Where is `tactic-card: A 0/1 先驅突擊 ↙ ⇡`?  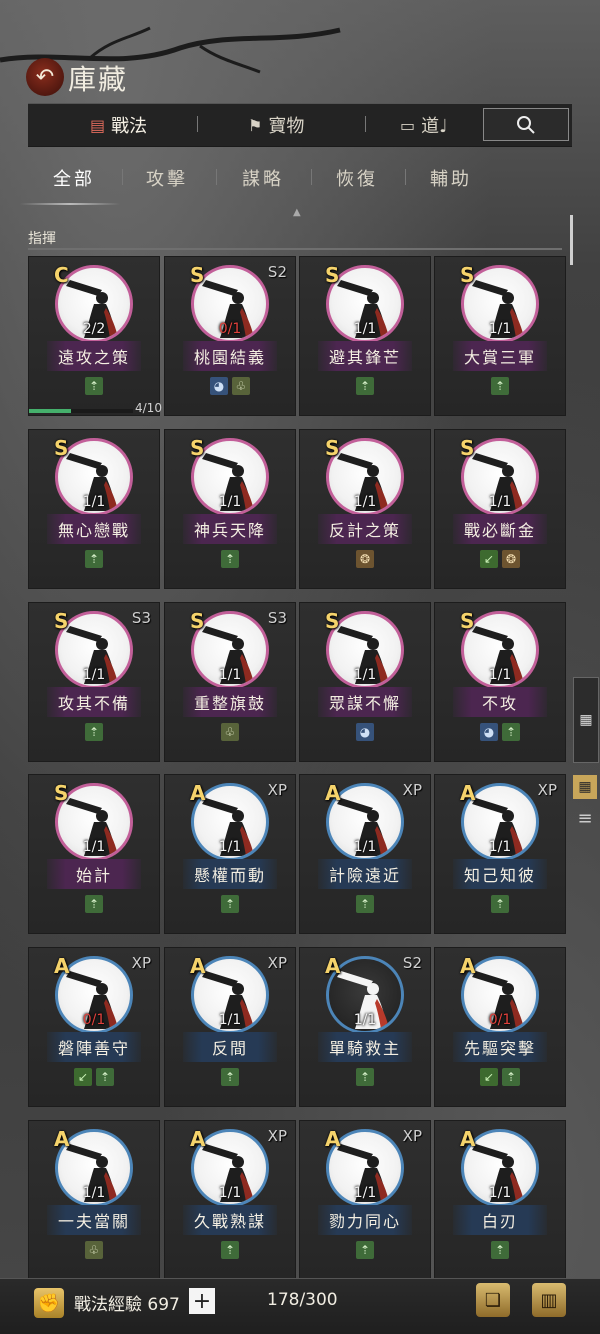 tactic-card: A 0/1 先驅突擊 ↙ ⇡ is located at coordinates (500, 1027).